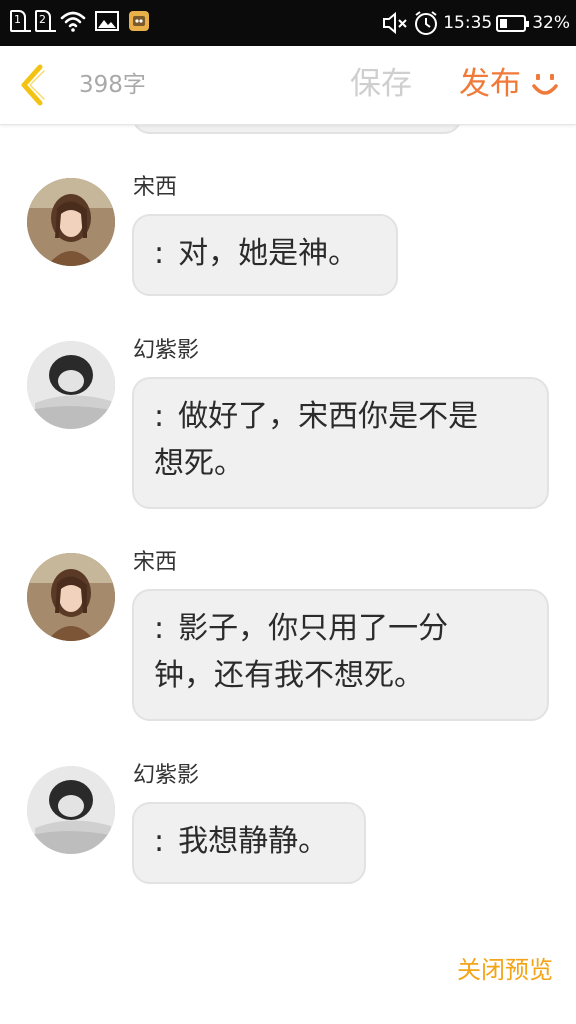 This screenshot has width=576, height=1024. I want to click on message-text-line: 钟，还有我不想死。, so click(289, 675).